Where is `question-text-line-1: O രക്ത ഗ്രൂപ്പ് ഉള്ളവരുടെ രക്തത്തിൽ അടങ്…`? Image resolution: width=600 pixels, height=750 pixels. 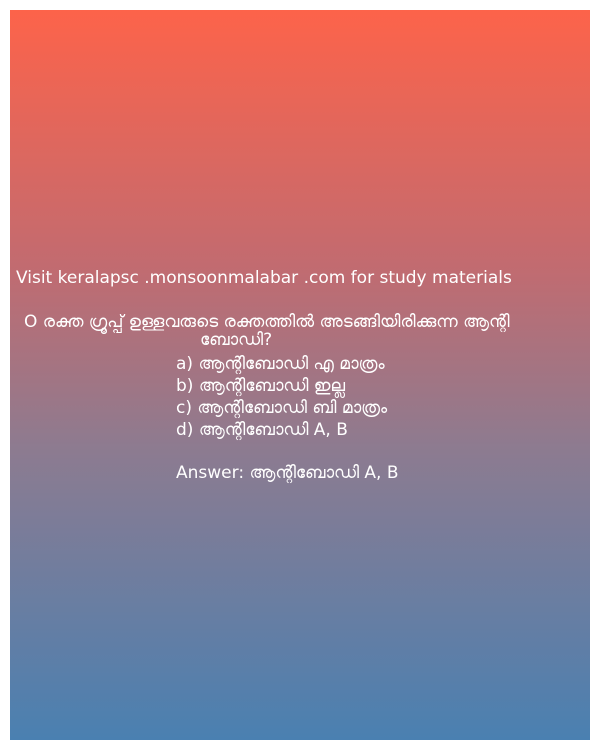 question-text-line-1: O രക്ത ഗ്രൂപ്പ് ഉള്ളവരുടെ രക്തത്തിൽ അടങ്… is located at coordinates (267, 322).